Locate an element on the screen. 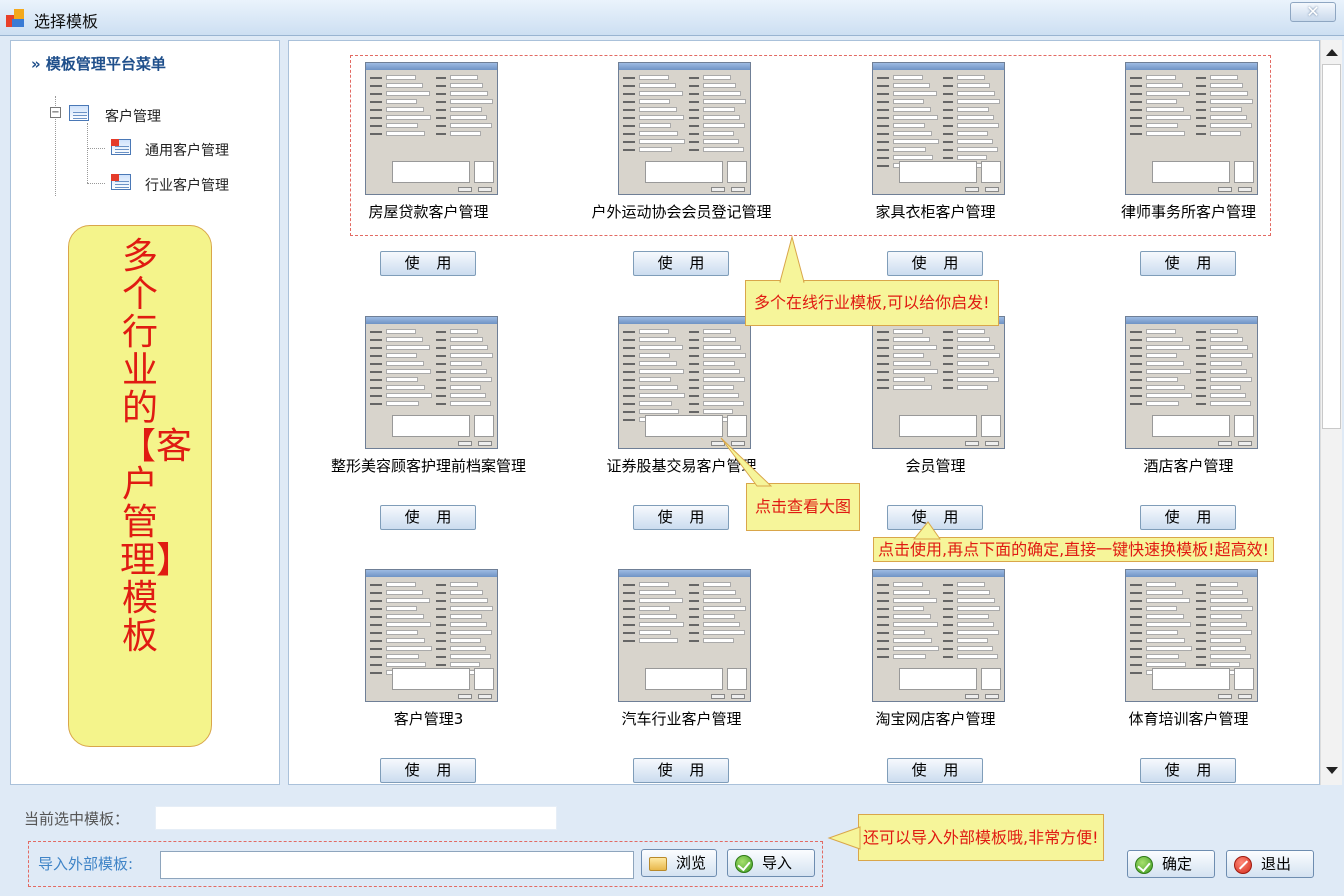 This screenshot has width=1344, height=896. scroll-up-arrow-icon is located at coordinates (1332, 52).